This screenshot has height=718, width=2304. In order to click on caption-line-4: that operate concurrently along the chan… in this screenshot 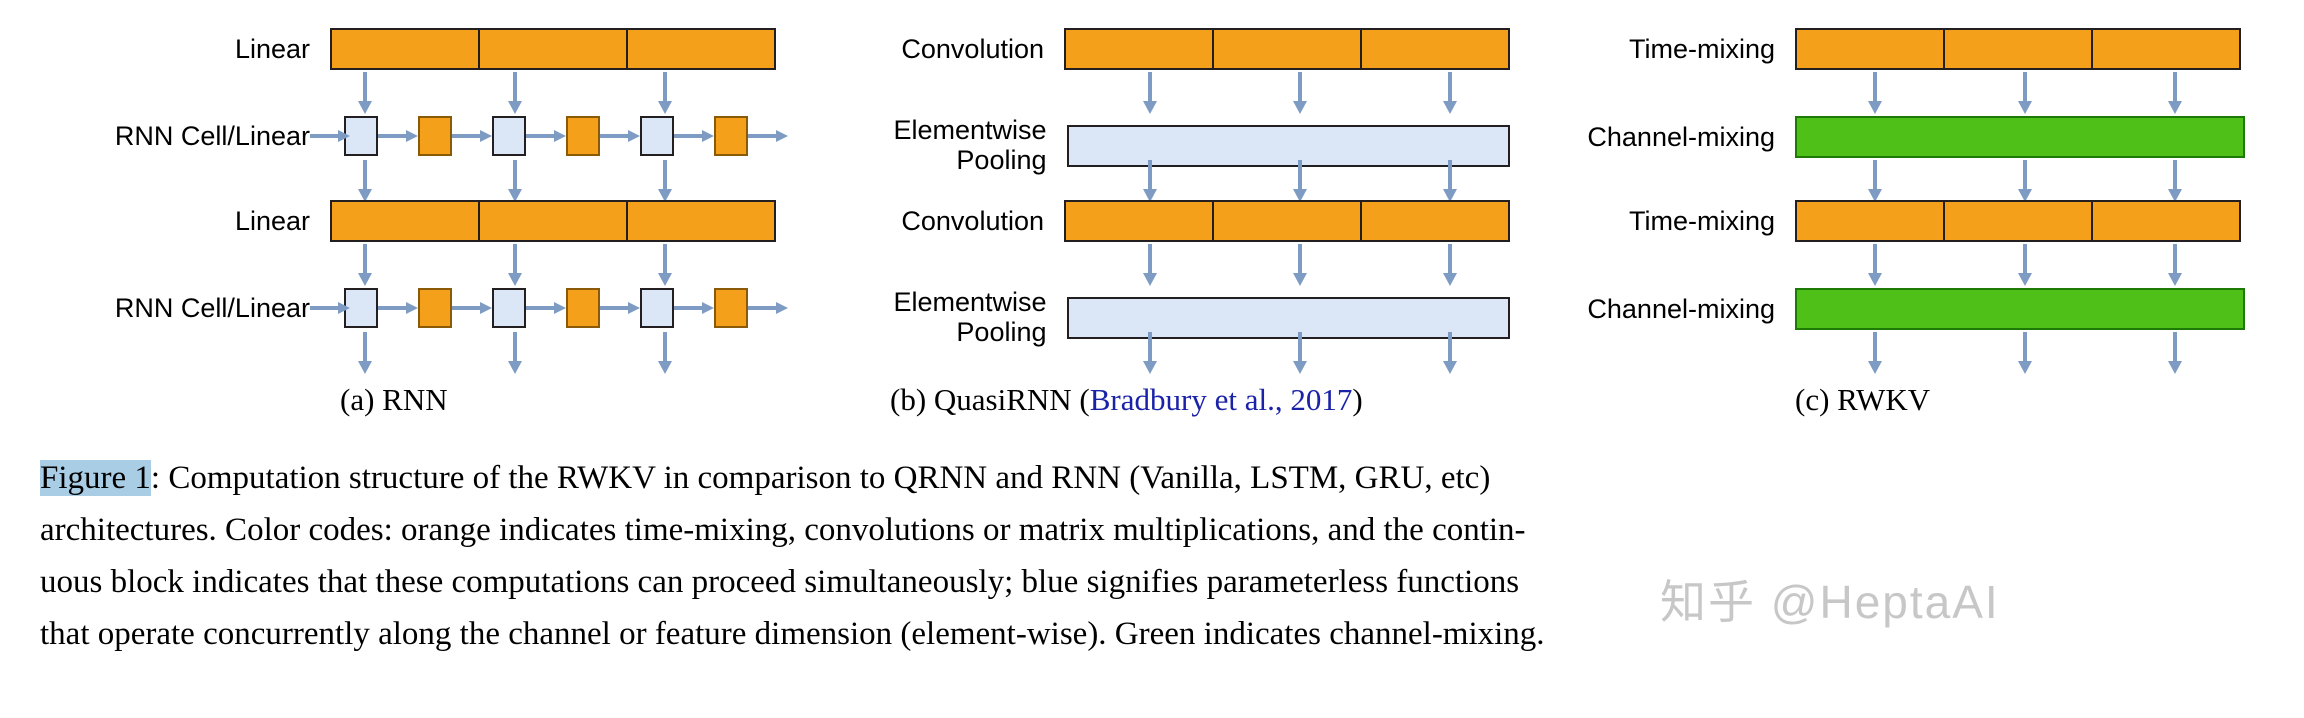, I will do `click(1155, 634)`.